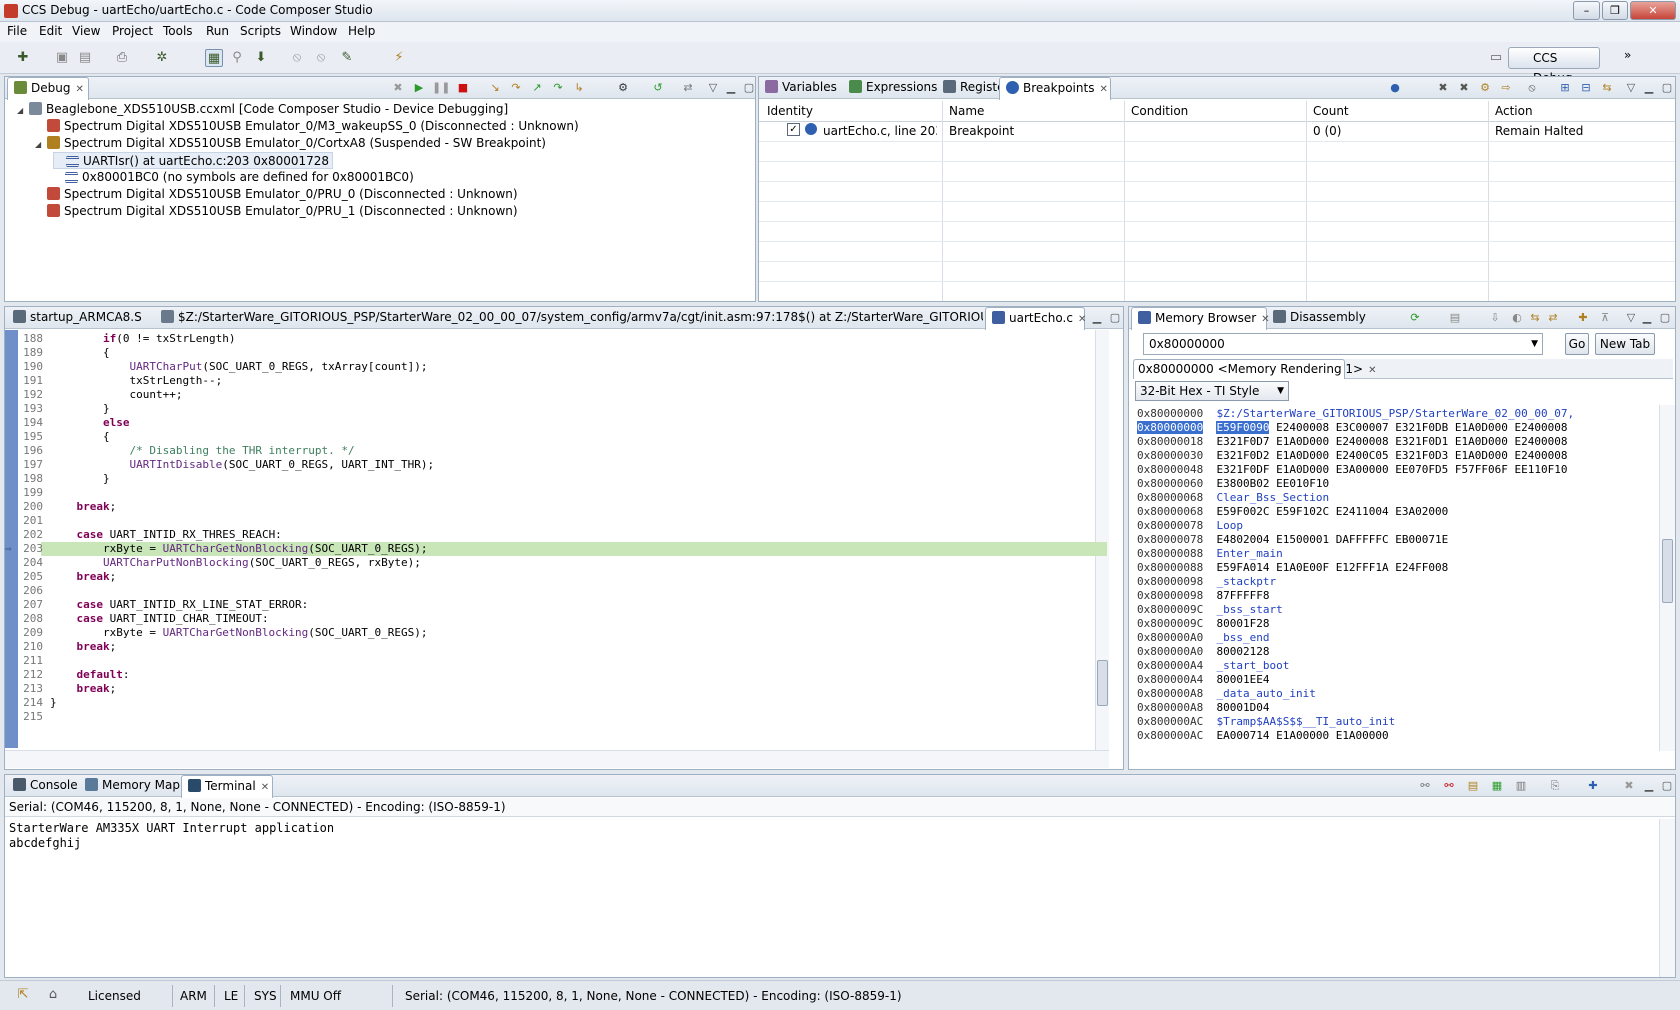 The image size is (1680, 1010). I want to click on code-line: 214}, so click(556, 703).